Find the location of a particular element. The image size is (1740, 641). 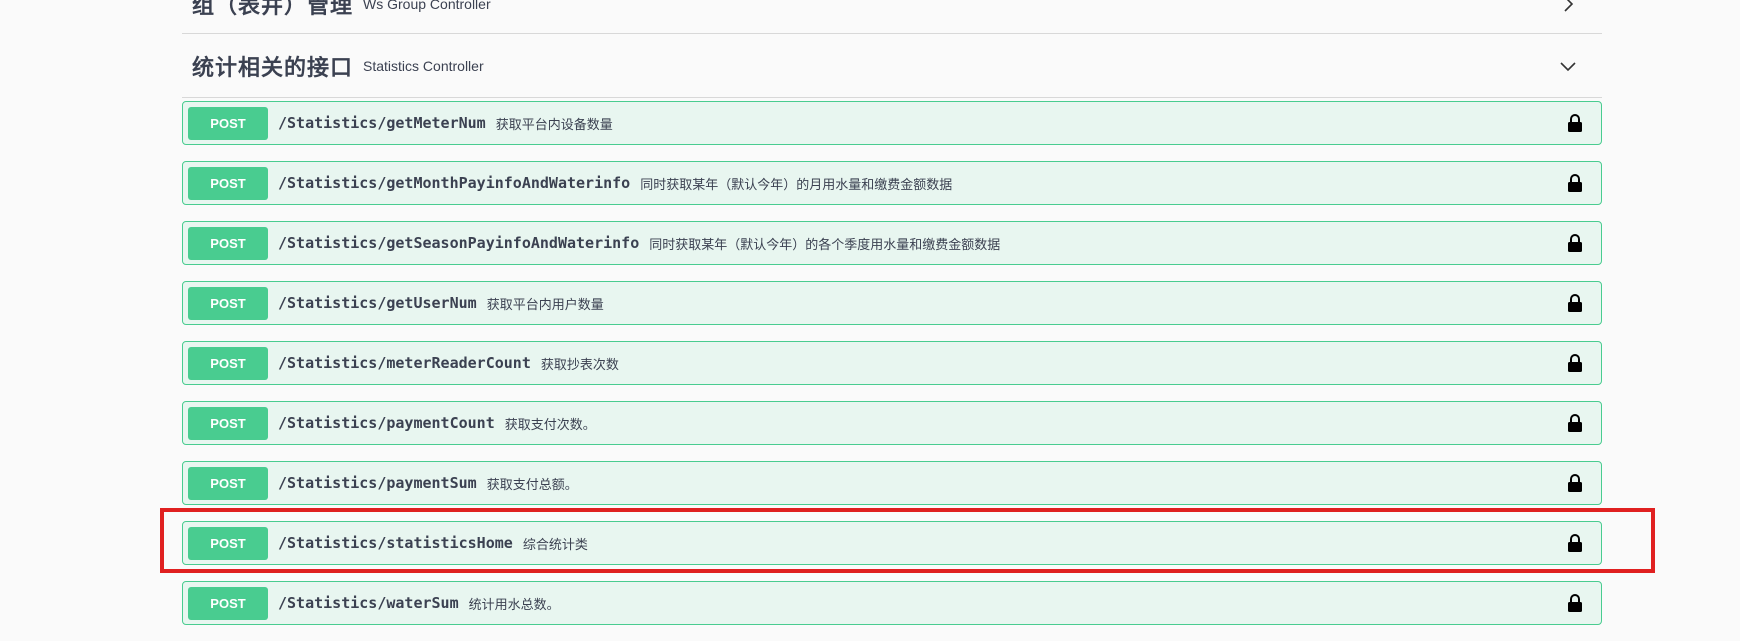

operation-row: POST /Statistics/statisticsHome 综合统计类 is located at coordinates (892, 543).